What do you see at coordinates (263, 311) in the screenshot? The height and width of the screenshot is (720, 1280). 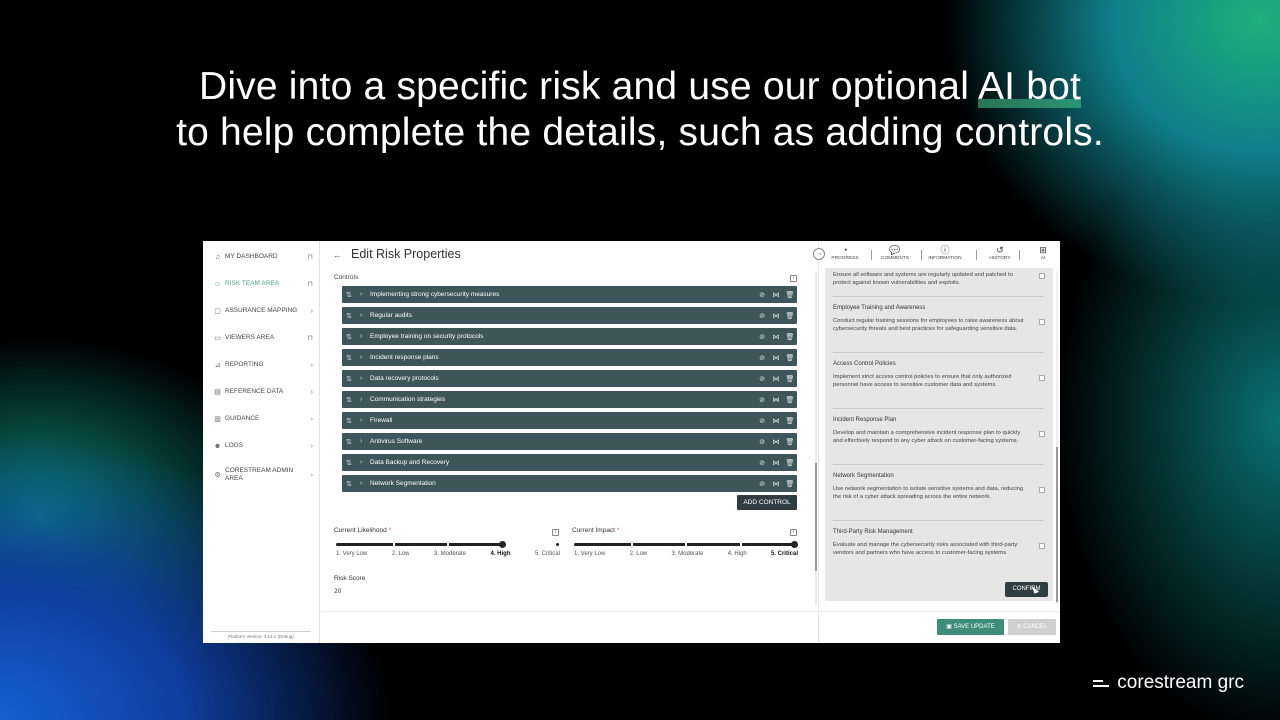 I see `sidebar-item-assurance-mapping: ▢ ASSURANCE MAPPING ›` at bounding box center [263, 311].